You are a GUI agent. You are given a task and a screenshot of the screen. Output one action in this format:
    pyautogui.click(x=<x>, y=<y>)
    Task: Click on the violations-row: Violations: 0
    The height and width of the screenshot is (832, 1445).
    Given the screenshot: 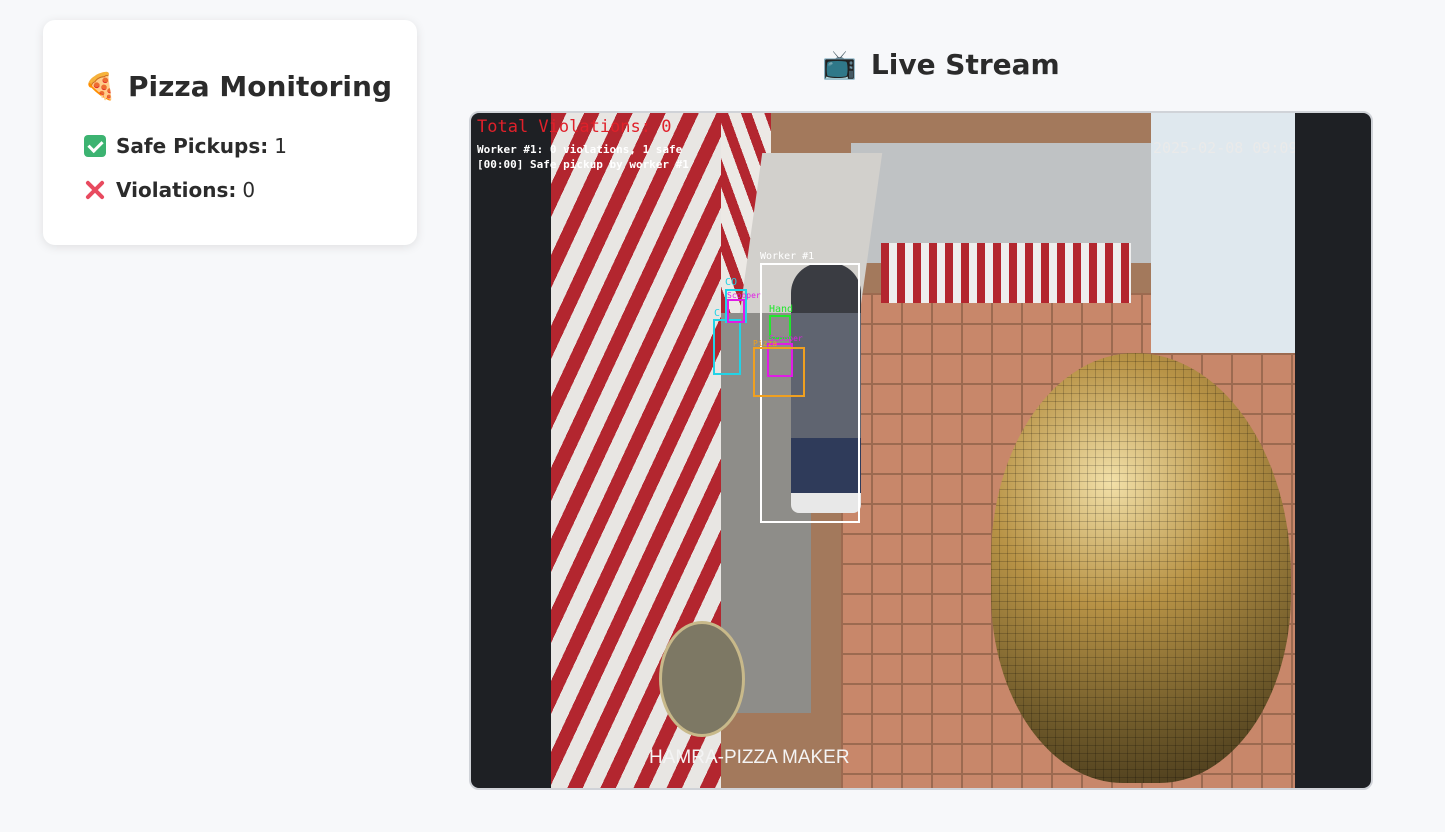 What is the action you would take?
    pyautogui.click(x=169, y=190)
    